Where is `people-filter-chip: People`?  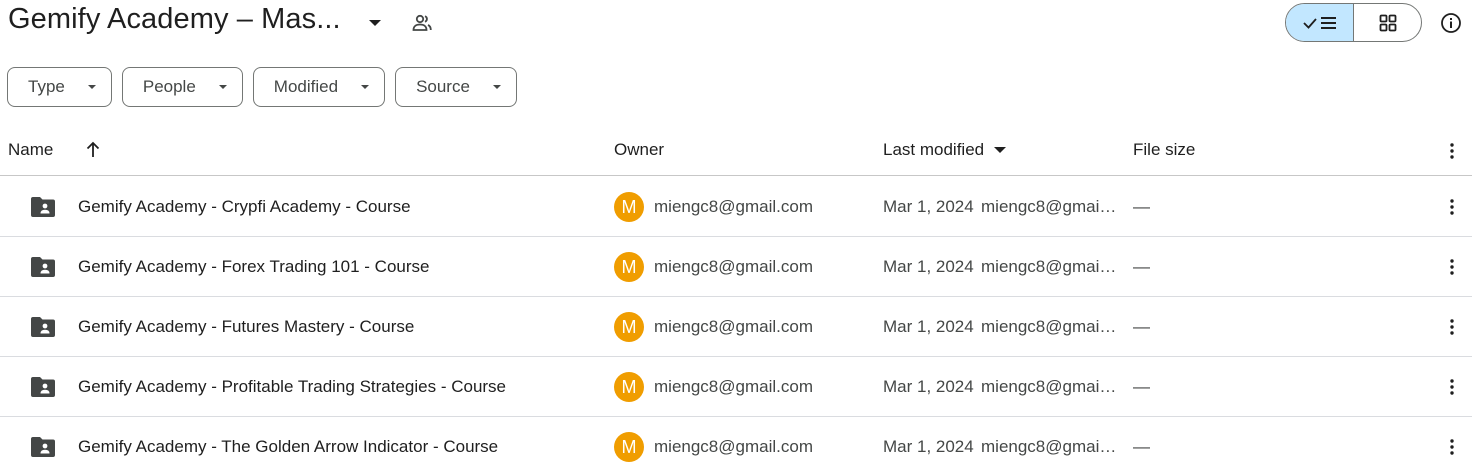
people-filter-chip: People is located at coordinates (182, 87).